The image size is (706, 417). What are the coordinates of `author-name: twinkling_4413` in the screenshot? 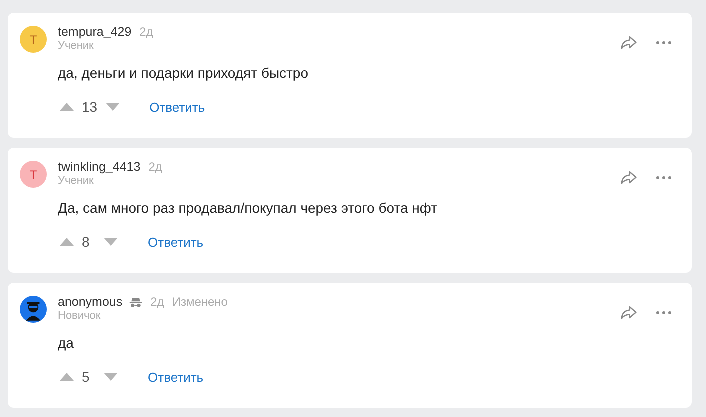 It's located at (99, 167).